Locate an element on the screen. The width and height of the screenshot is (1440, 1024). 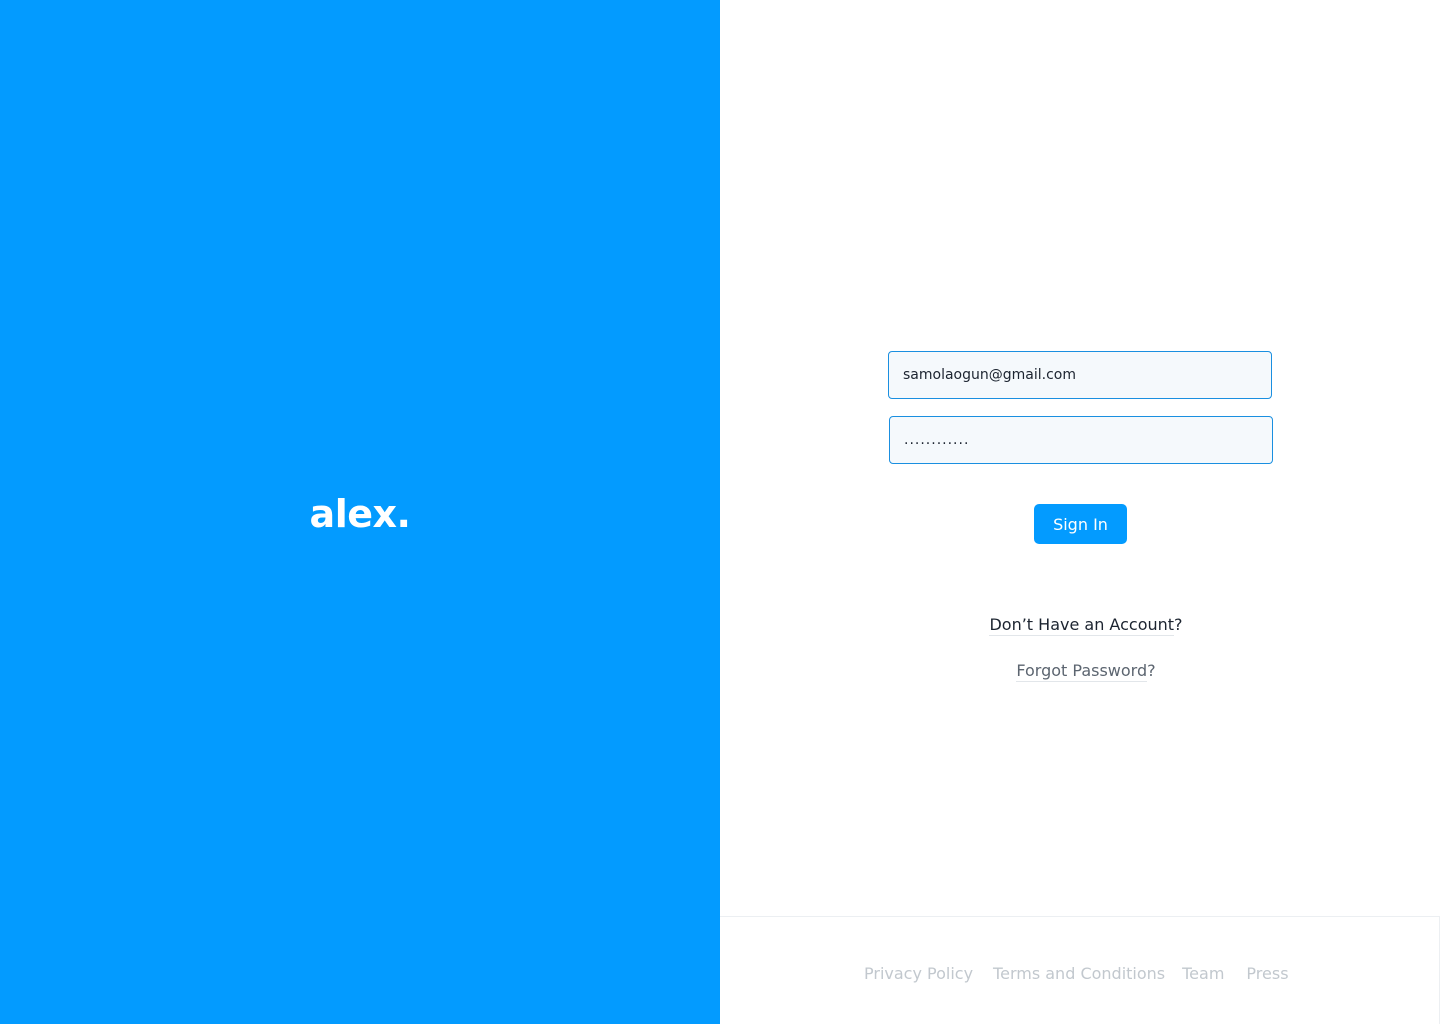
footer-link-team: Team is located at coordinates (1203, 973).